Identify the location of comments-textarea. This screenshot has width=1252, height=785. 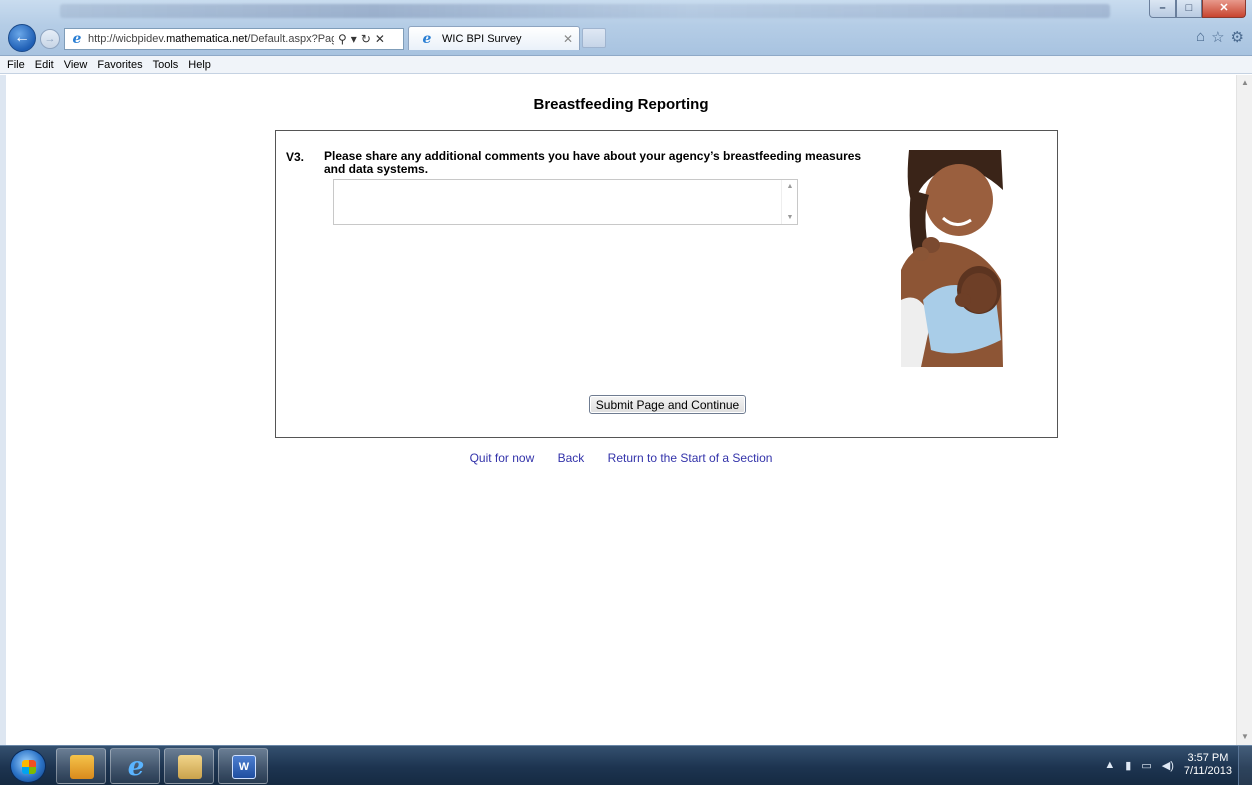
(565, 202).